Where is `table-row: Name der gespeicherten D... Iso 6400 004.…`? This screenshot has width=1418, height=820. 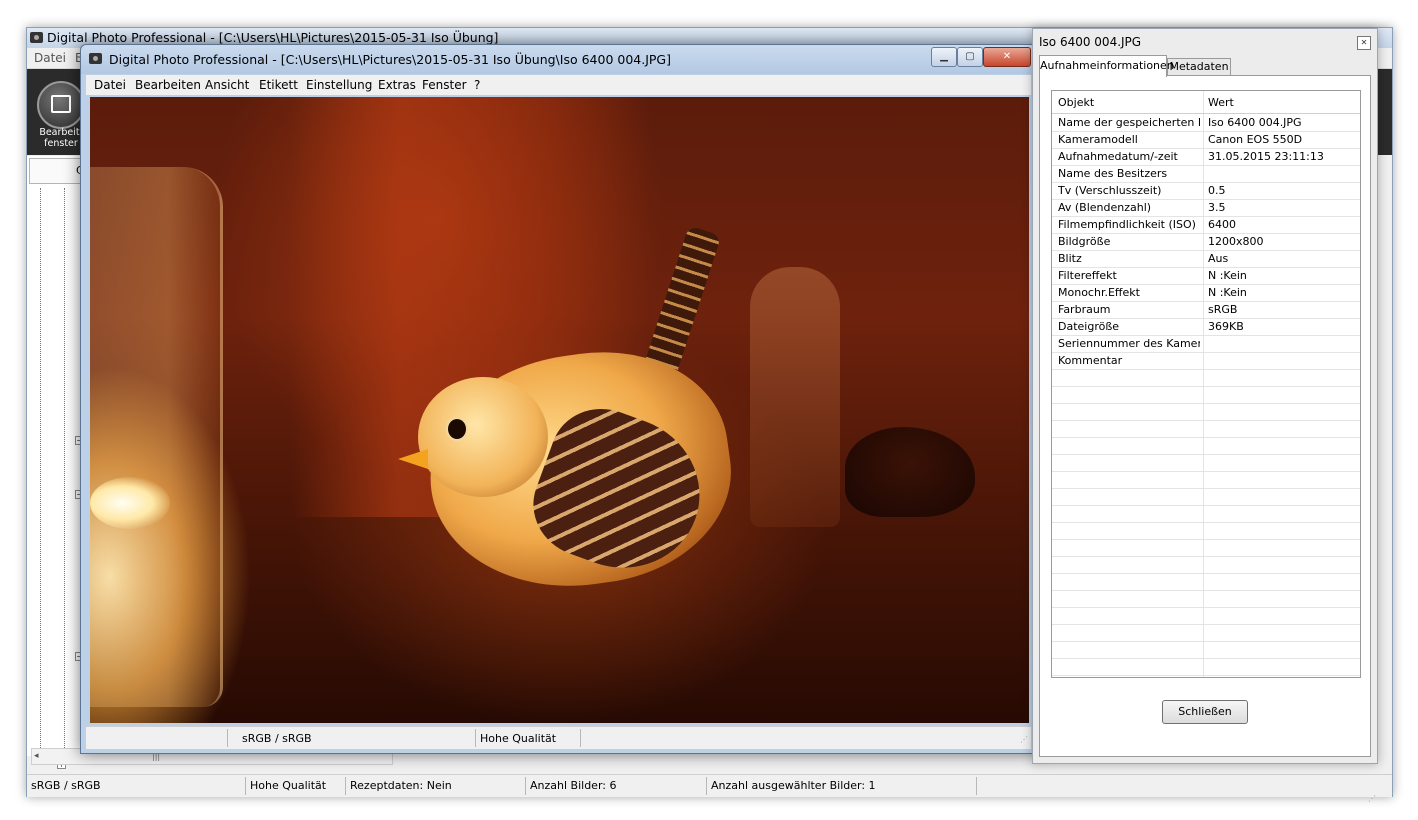 table-row: Name der gespeicherten D... Iso 6400 004.… is located at coordinates (1206, 123).